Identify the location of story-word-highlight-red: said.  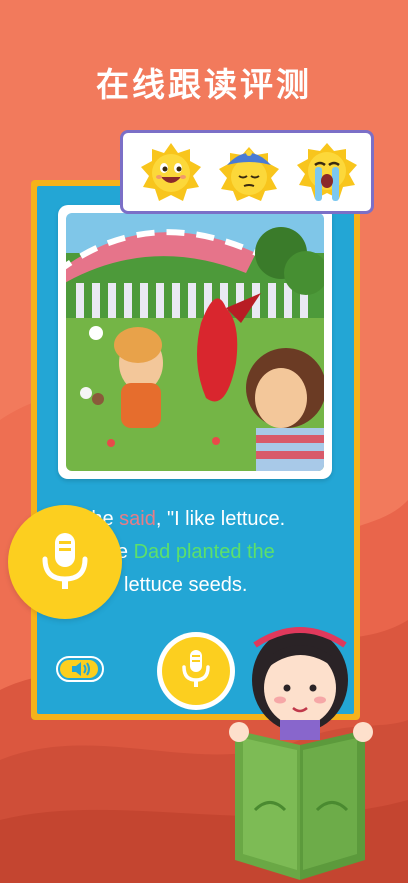
(137, 519).